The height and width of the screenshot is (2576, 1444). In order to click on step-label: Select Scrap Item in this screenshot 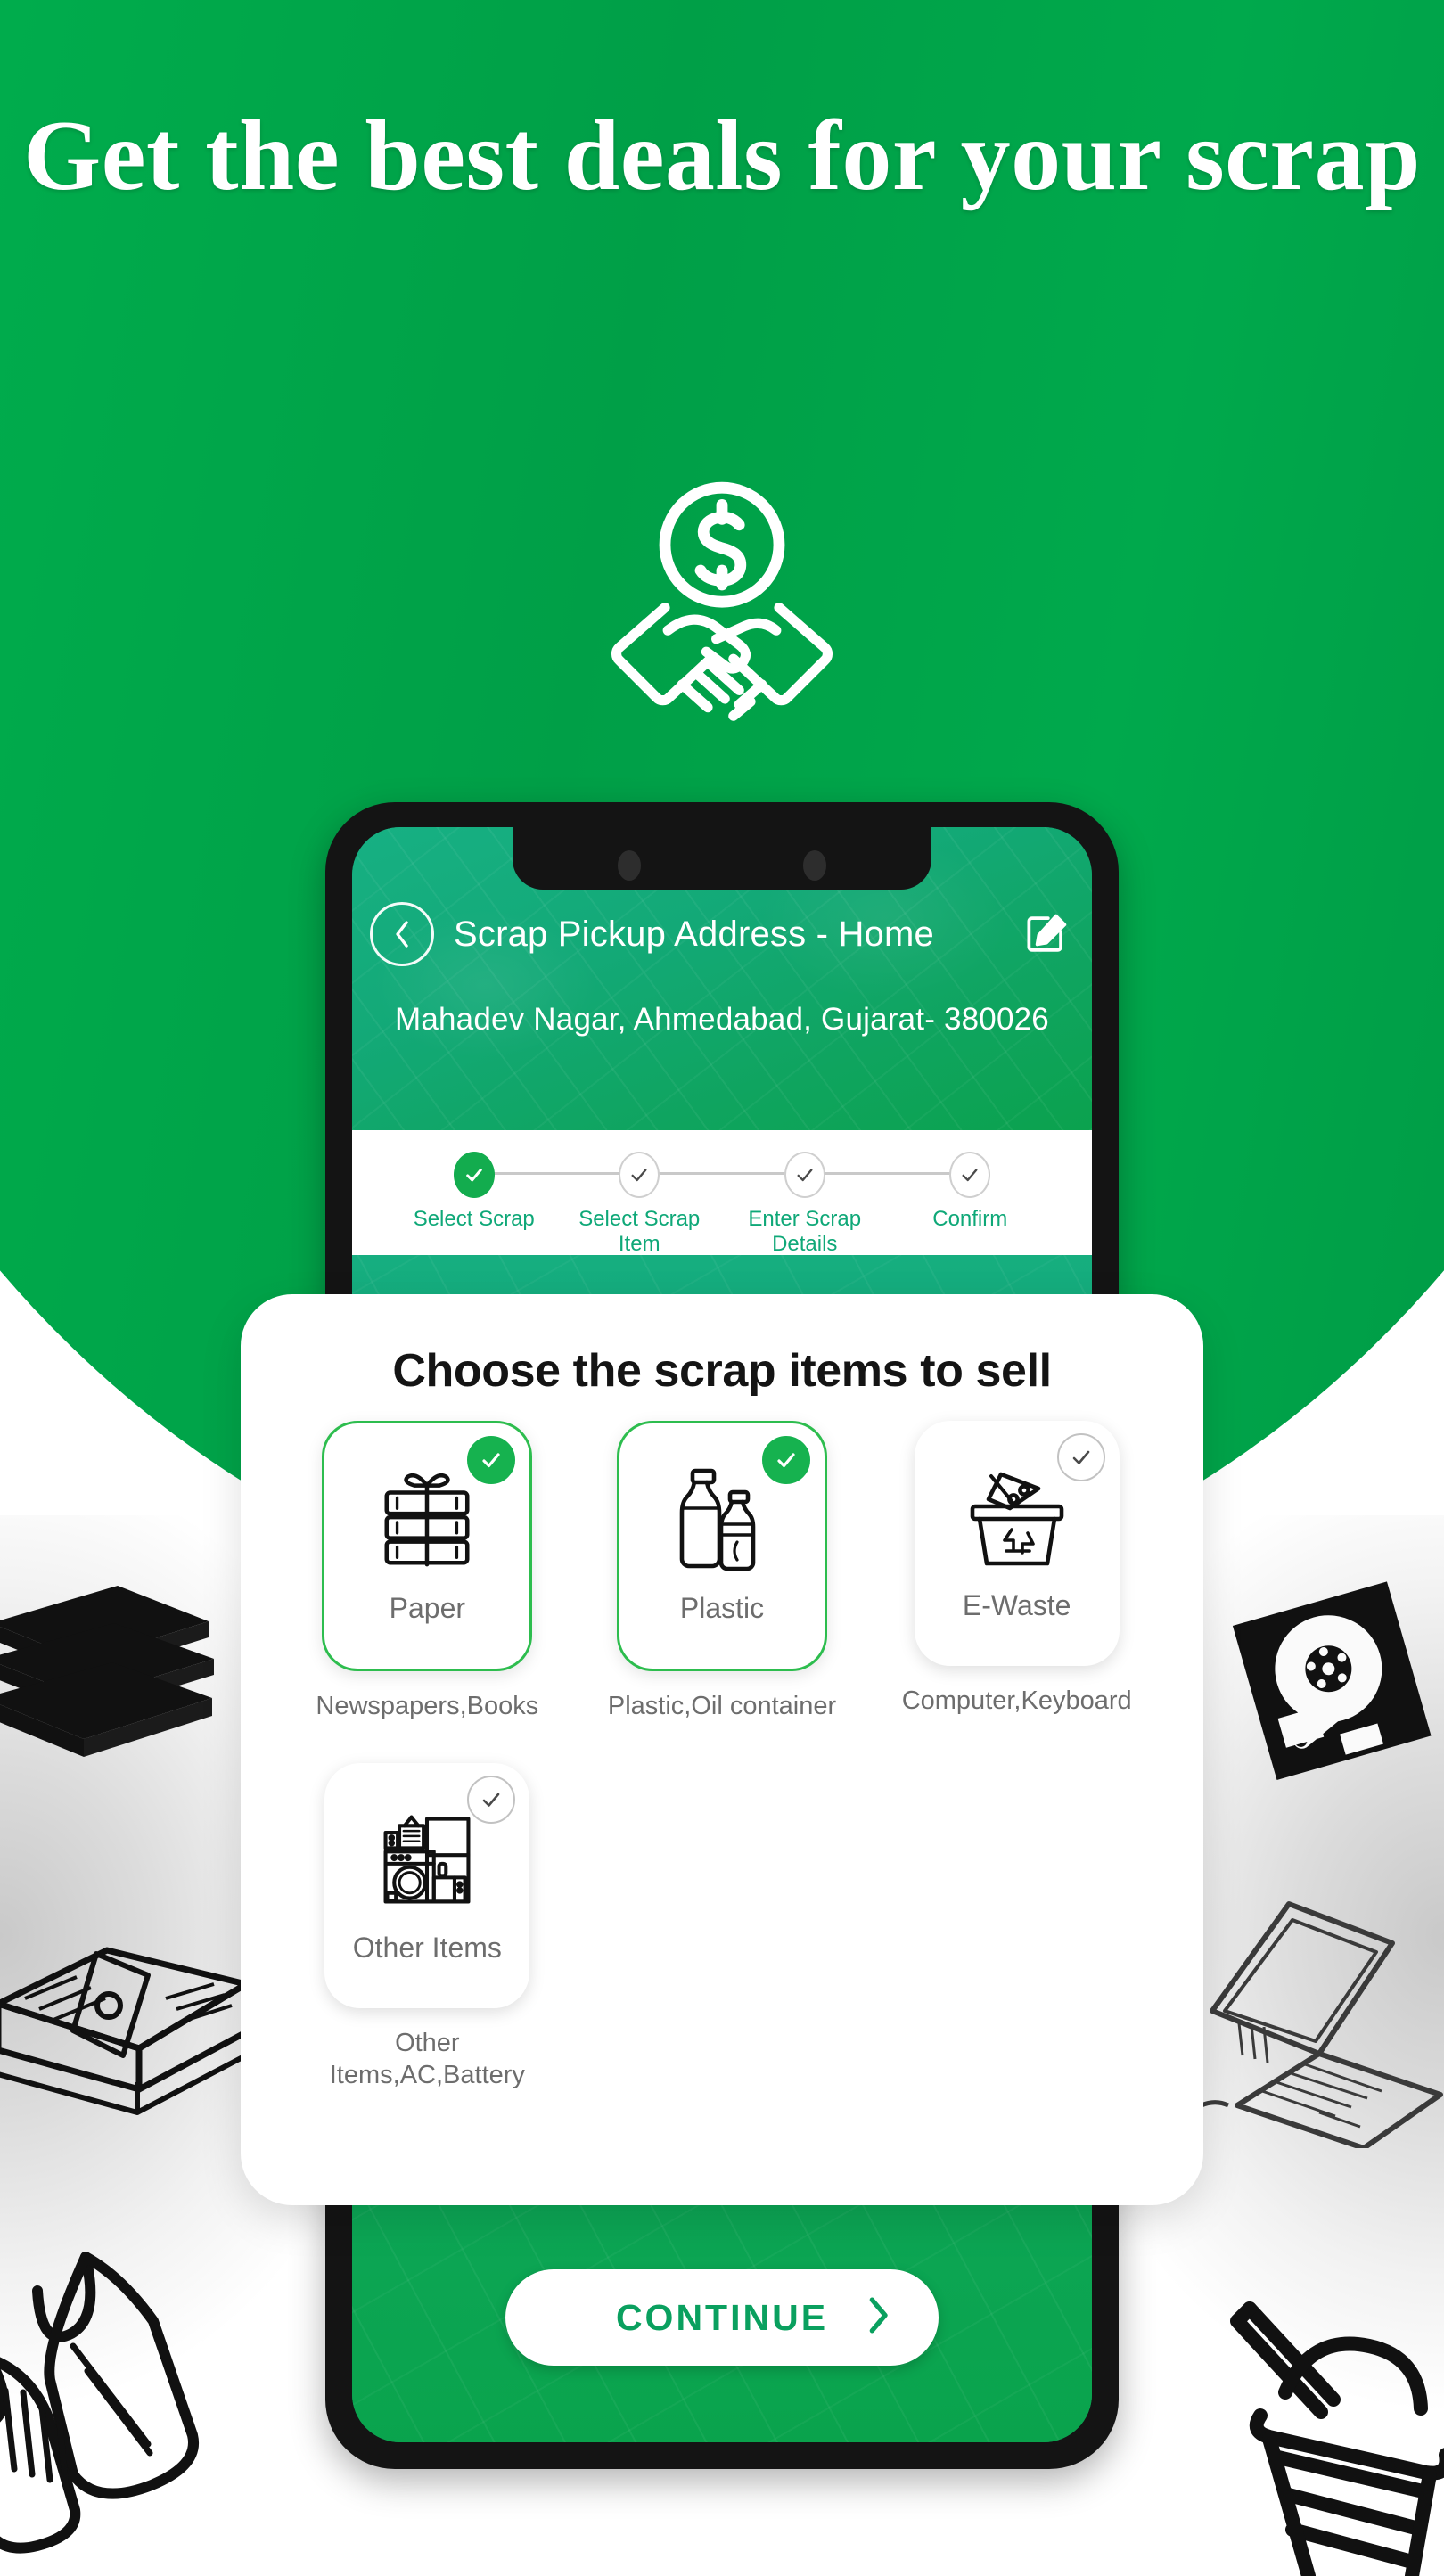, I will do `click(639, 1231)`.